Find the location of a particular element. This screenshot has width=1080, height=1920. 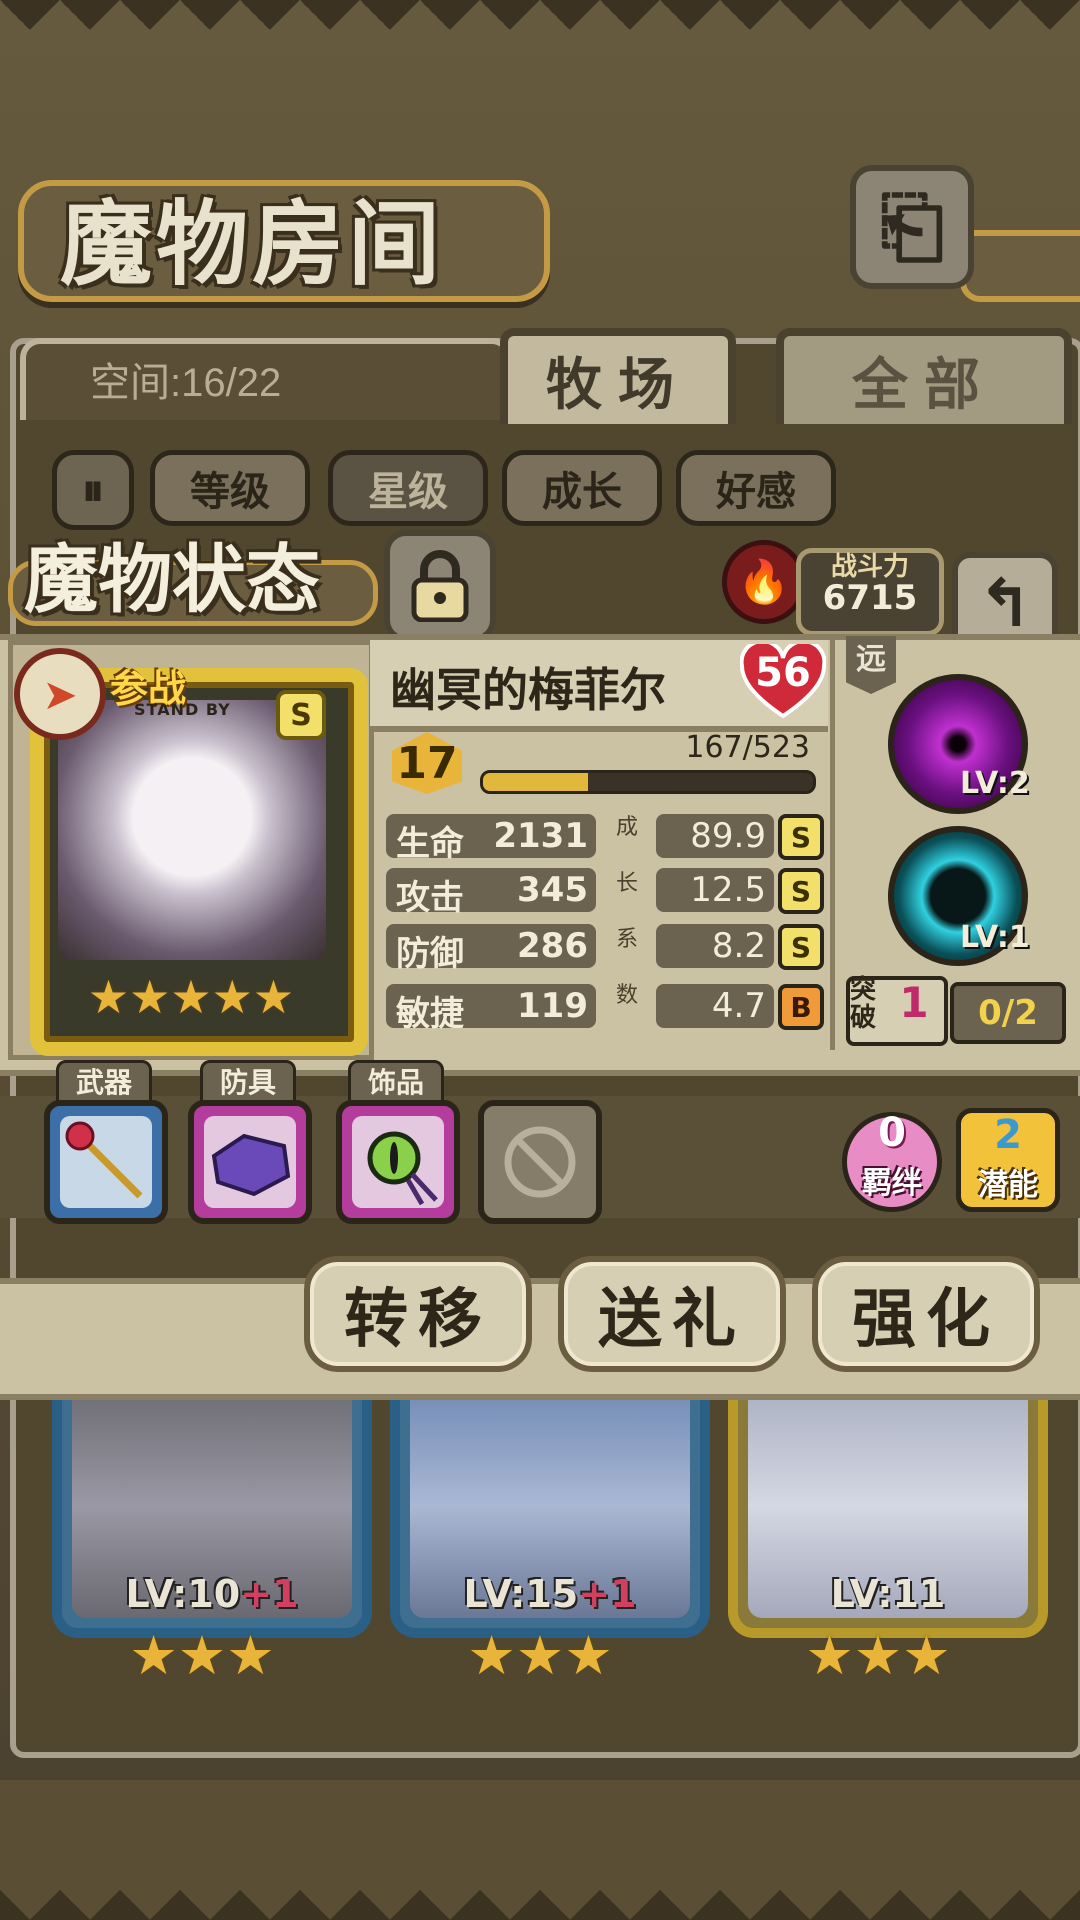

stat-label: 攻击 is located at coordinates (430, 898).